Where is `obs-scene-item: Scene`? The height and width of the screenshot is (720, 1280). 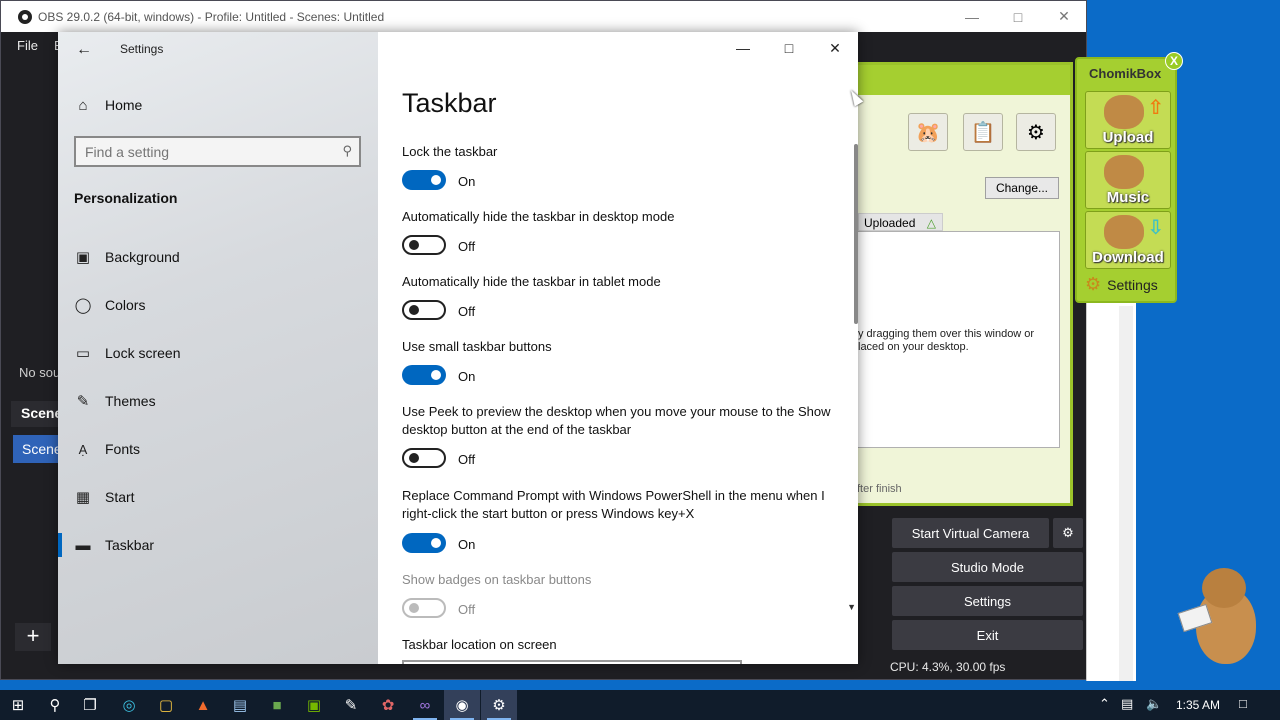
obs-scene-item: Scene is located at coordinates (36, 449).